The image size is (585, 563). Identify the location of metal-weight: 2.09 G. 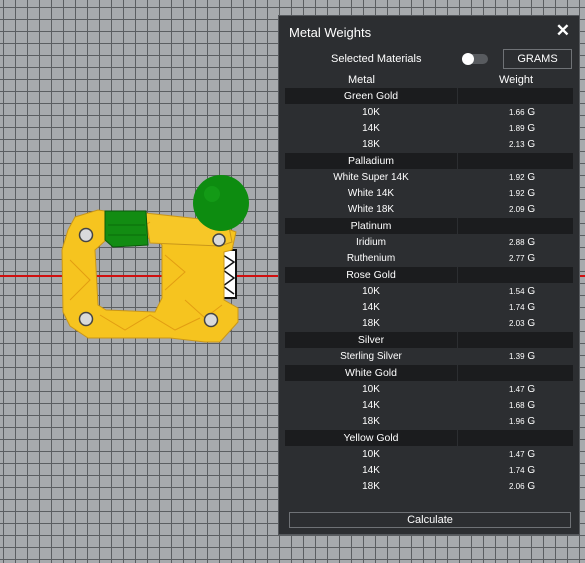
(522, 210).